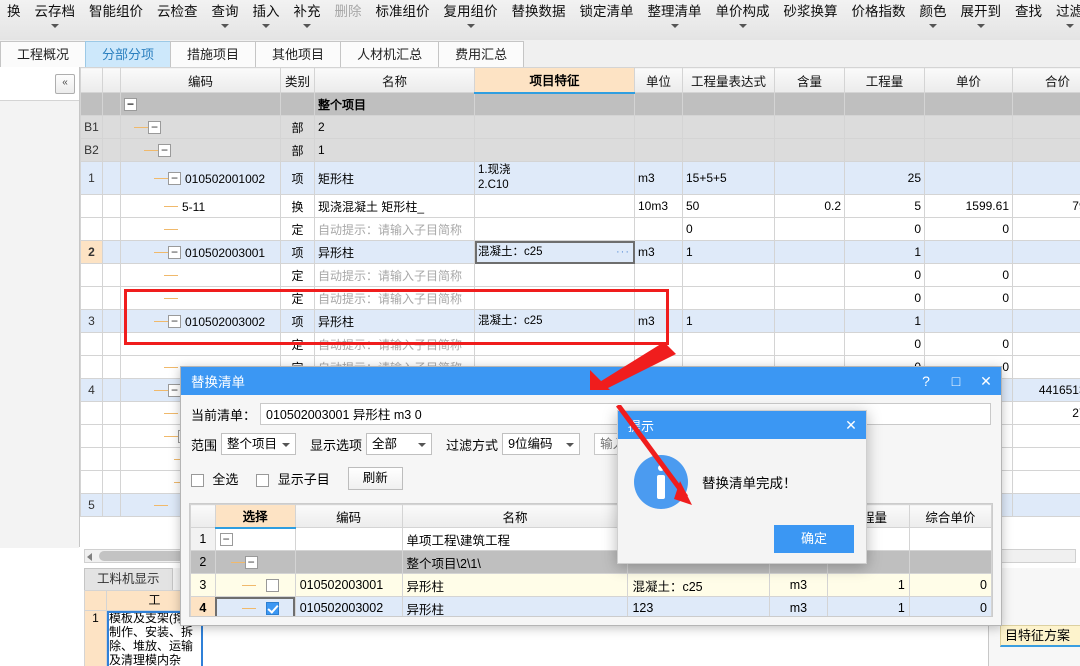 The image size is (1080, 666). What do you see at coordinates (200, 252) in the screenshot?
I see `code-cell: −010502003001` at bounding box center [200, 252].